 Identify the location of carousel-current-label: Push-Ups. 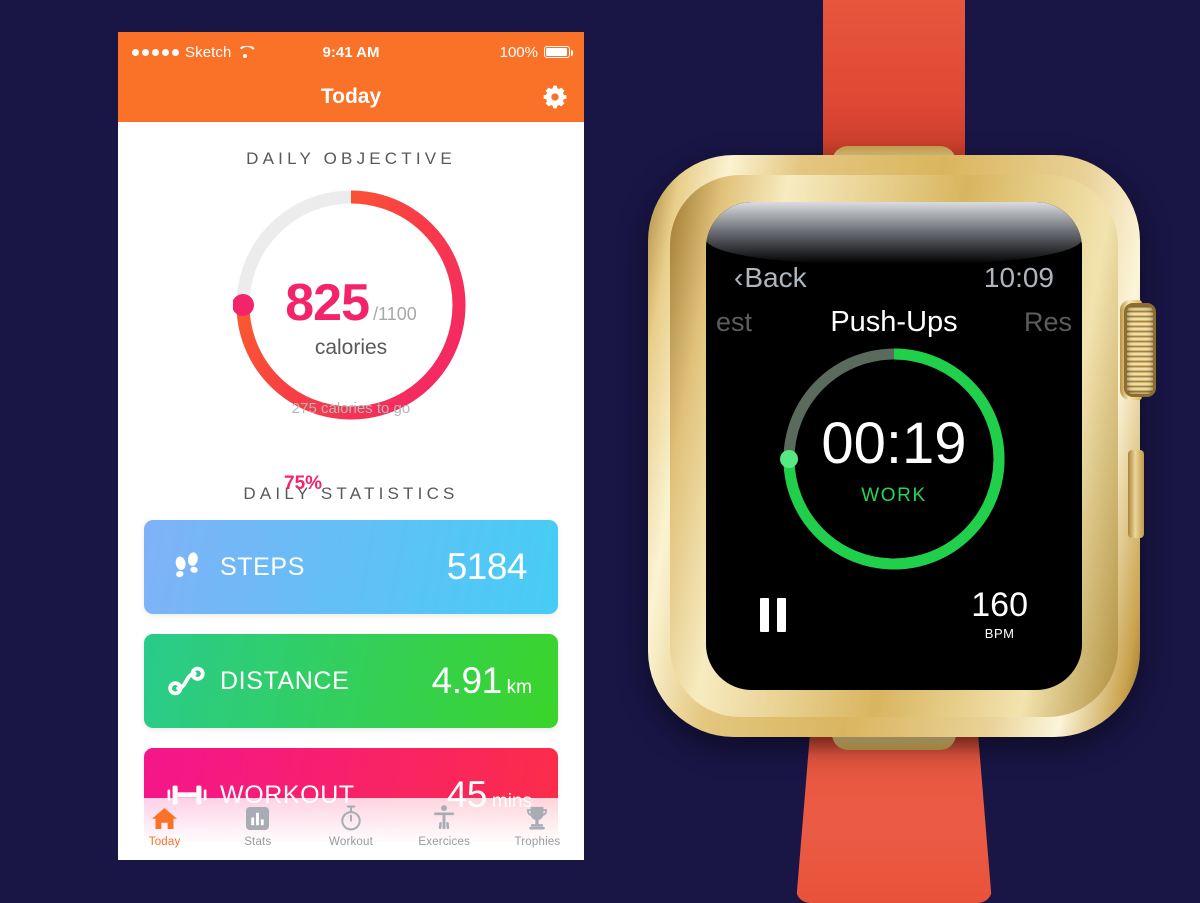
(894, 322).